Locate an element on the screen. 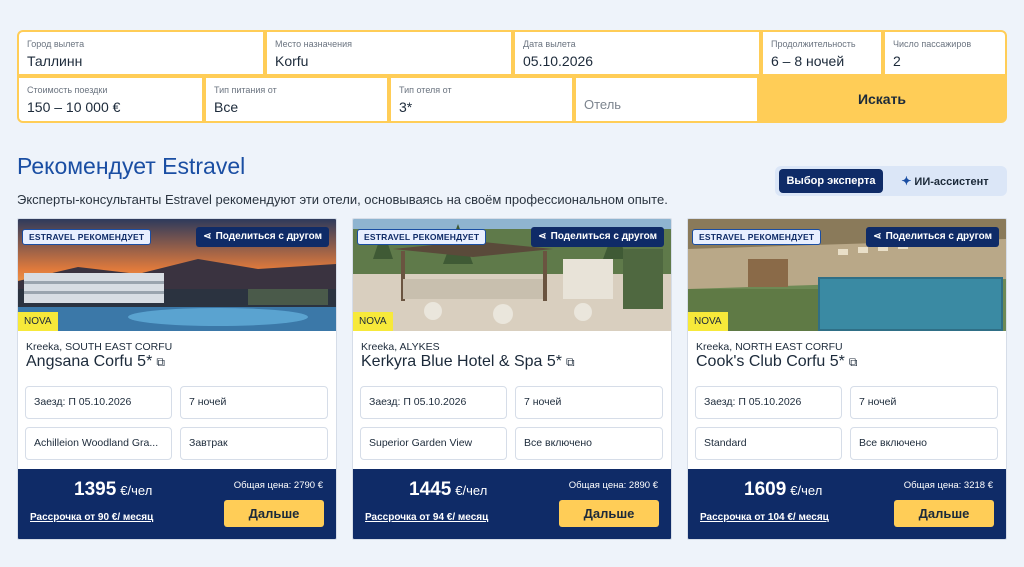 The width and height of the screenshot is (1024, 567). recommendation-toggle: Выбор эксперта ✦ ИИ-ассистент is located at coordinates (891, 181).